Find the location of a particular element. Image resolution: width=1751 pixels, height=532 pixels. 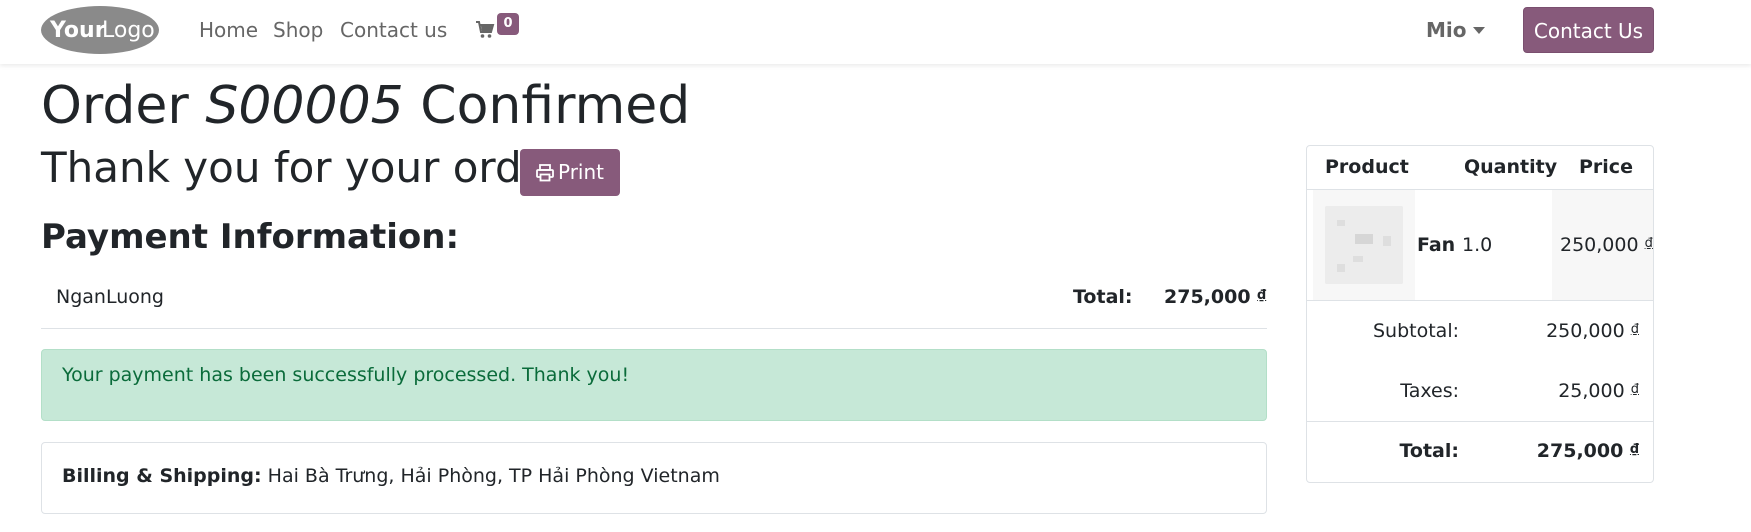

payment-method: NganLuong is located at coordinates (110, 297).